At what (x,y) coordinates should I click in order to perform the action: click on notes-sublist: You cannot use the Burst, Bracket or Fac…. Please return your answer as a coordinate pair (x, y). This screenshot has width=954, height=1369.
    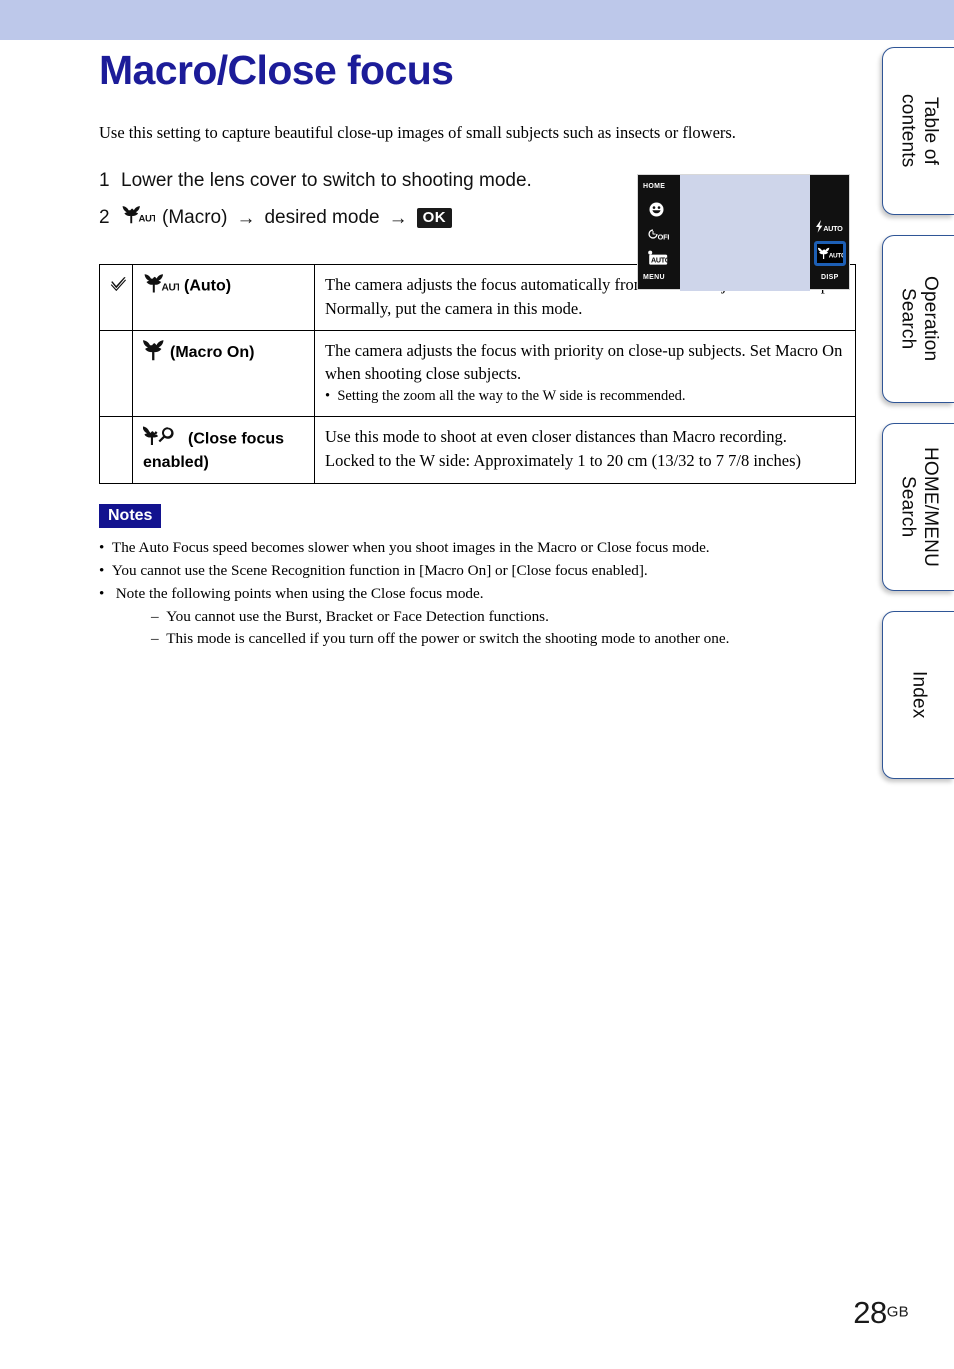
    Looking at the image, I should click on (486, 629).